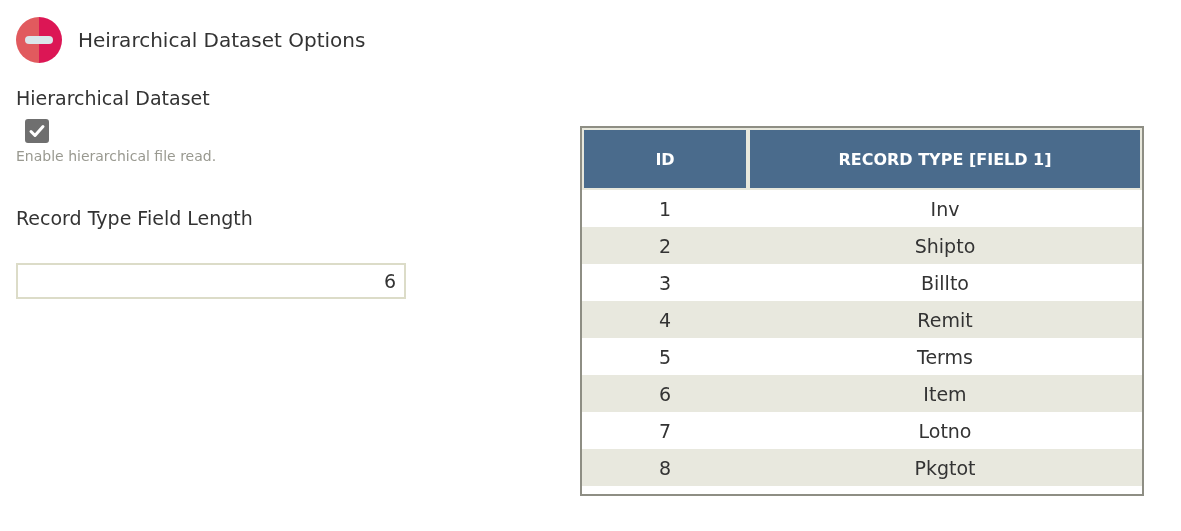 This screenshot has width=1181, height=531. I want to click on field-label: Record Type Field Length, so click(134, 218).